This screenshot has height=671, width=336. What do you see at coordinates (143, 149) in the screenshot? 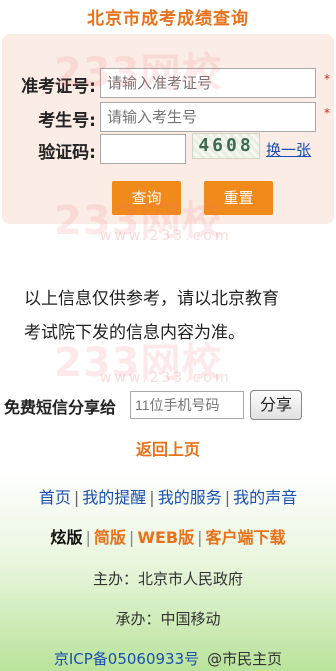
I see `captcha-input` at bounding box center [143, 149].